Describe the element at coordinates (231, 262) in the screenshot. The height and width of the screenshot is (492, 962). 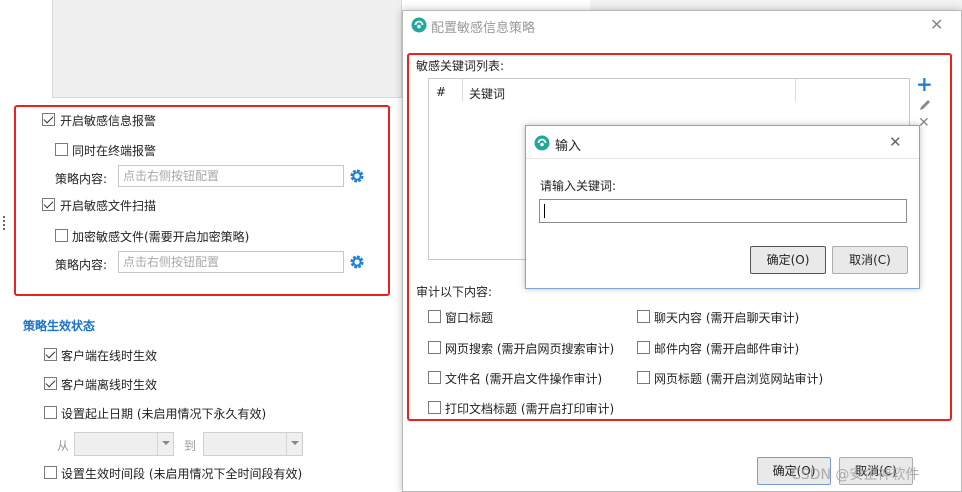
I see `policy-content-field-2: 点击右侧按钮配置` at that location.